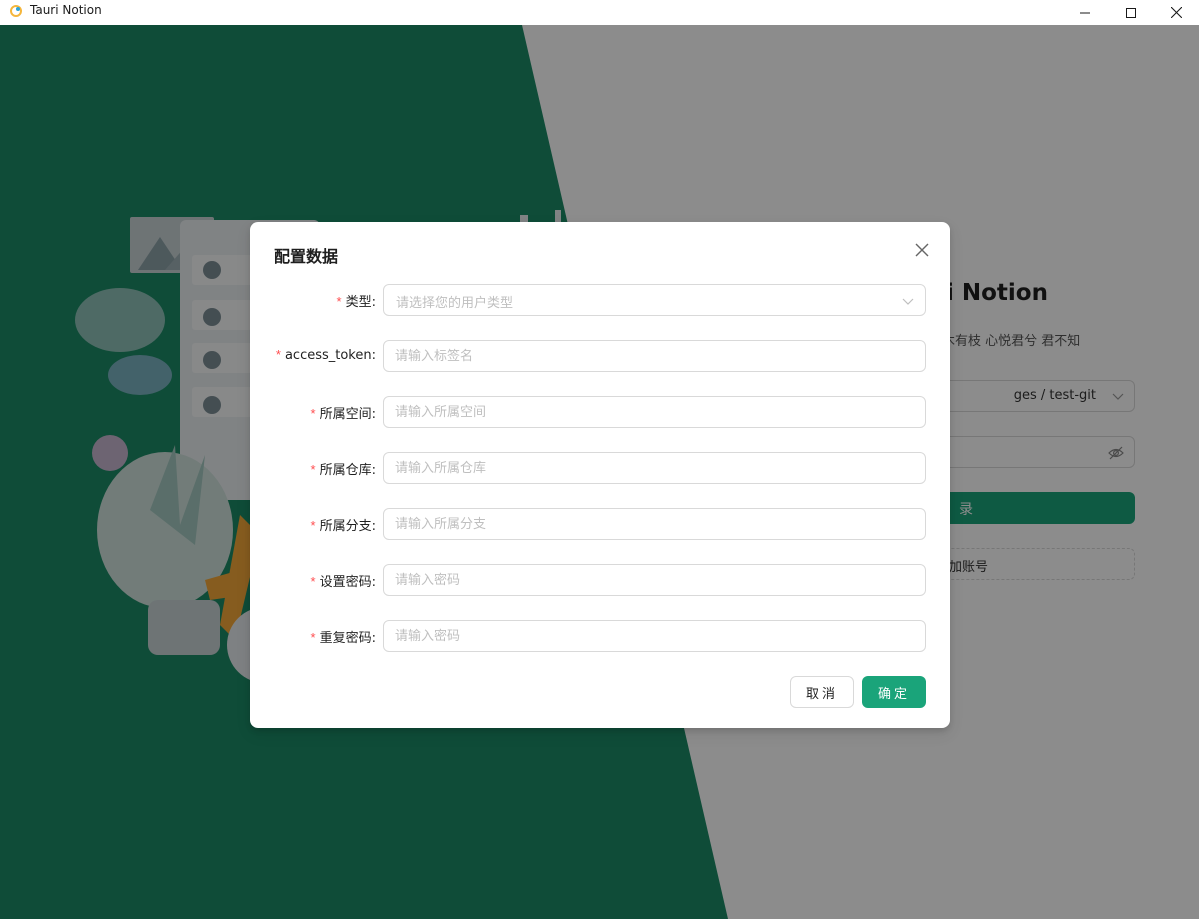  Describe the element at coordinates (822, 692) in the screenshot. I see `cancel-button: 取消` at that location.